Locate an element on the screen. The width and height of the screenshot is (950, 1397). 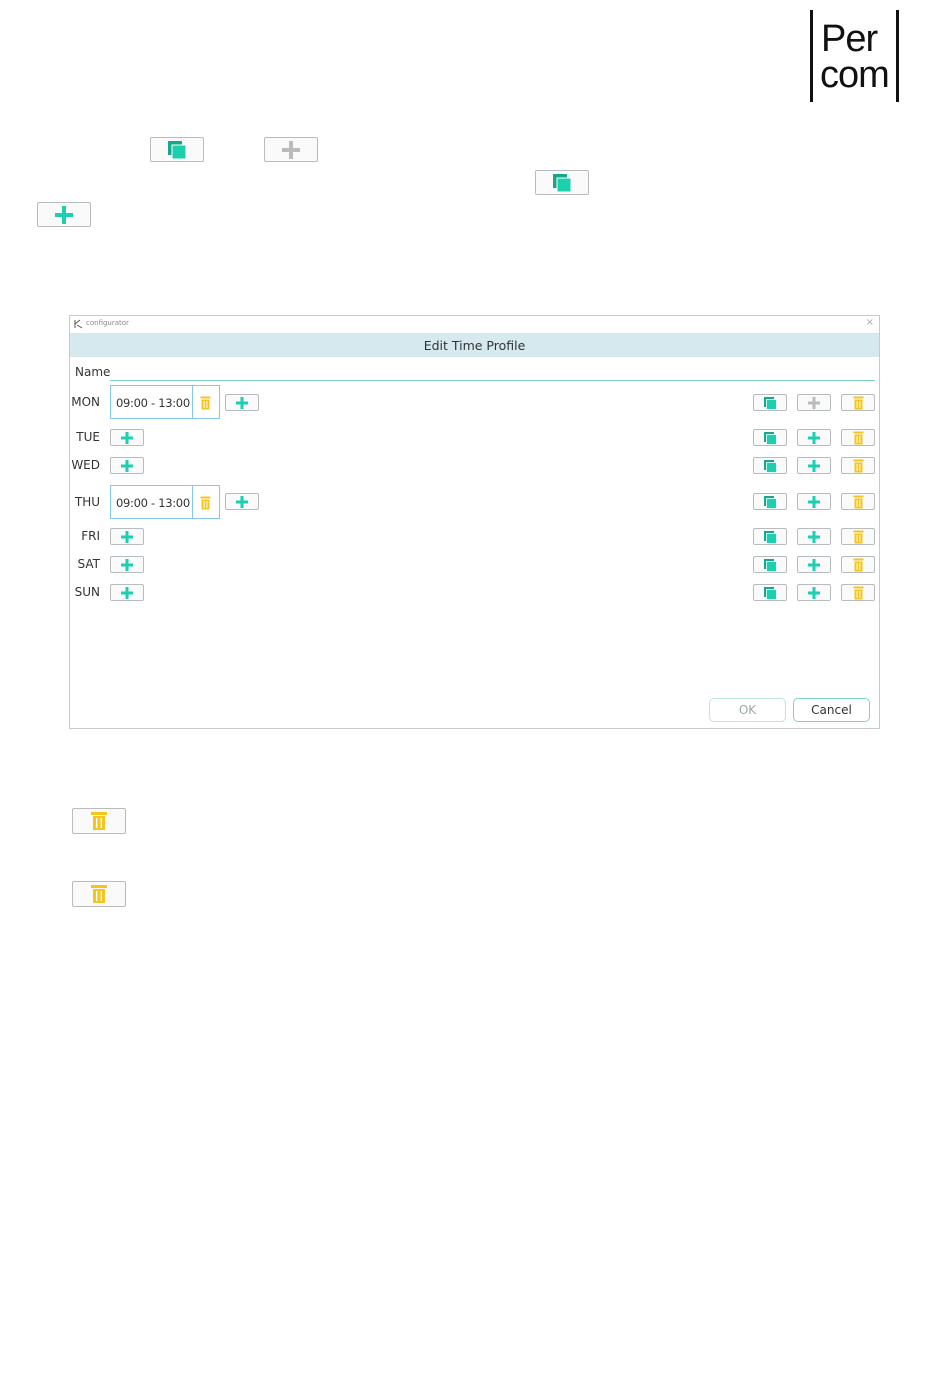
dialog-header: Edit Time Profile is located at coordinates (474, 345).